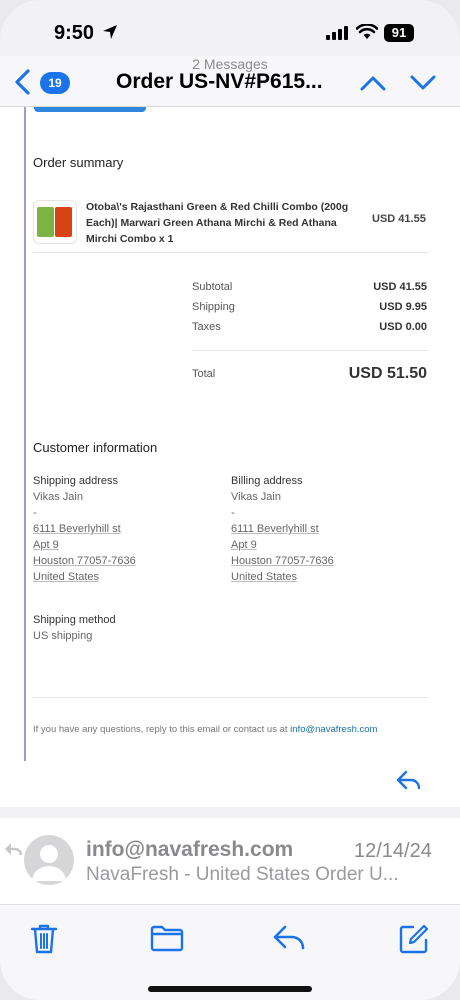 The image size is (460, 1000). I want to click on up-chevron-icon, so click(373, 85).